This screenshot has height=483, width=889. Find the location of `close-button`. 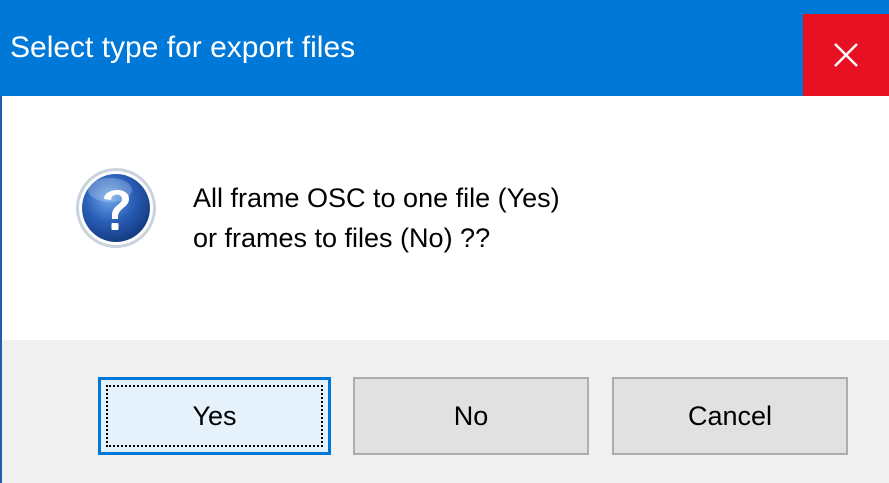

close-button is located at coordinates (846, 55).